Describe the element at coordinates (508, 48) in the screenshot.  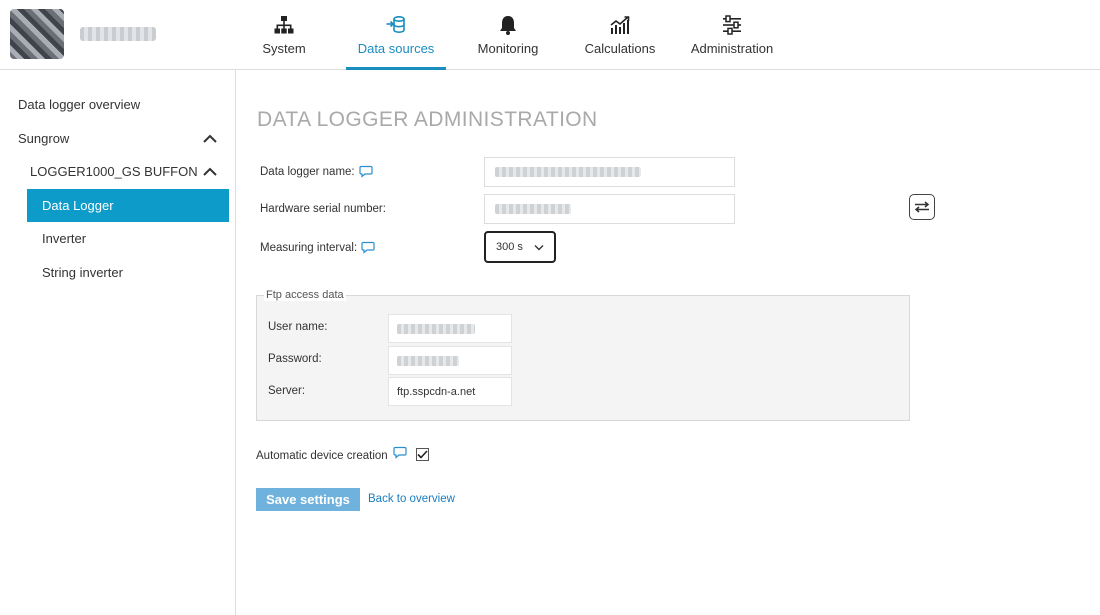
I see `tab-monitoring-label: Monitoring` at that location.